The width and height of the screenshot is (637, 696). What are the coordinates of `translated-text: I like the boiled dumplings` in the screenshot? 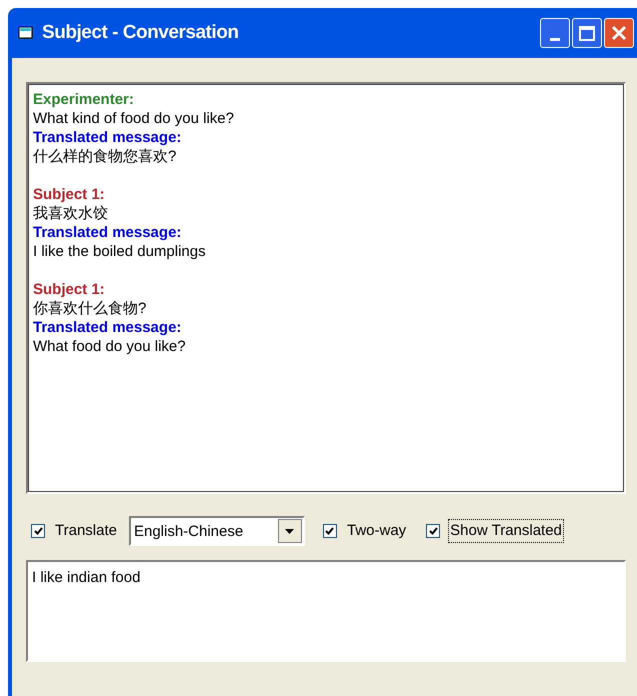 It's located at (120, 251).